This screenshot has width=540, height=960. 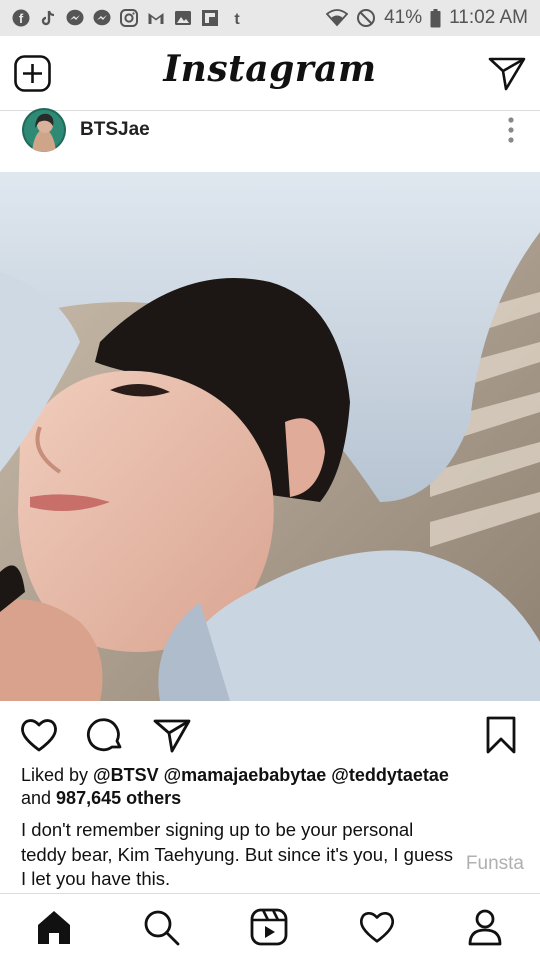 I want to click on profile-icon, so click(x=485, y=927).